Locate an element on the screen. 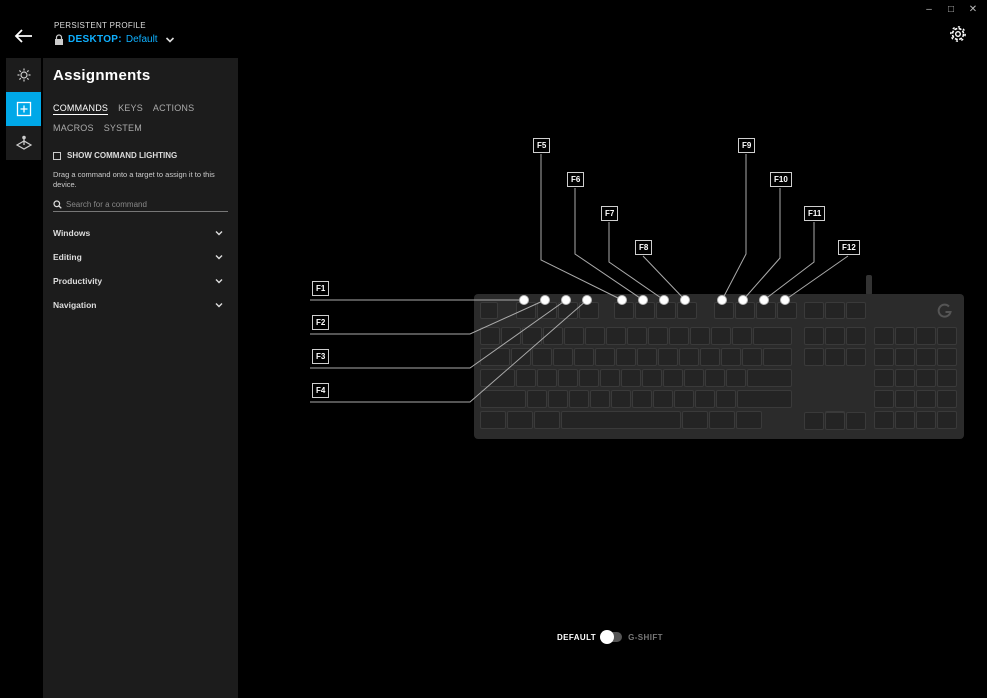 This screenshot has width=987, height=698. mode-gshift-label: G-SHIFT is located at coordinates (645, 637).